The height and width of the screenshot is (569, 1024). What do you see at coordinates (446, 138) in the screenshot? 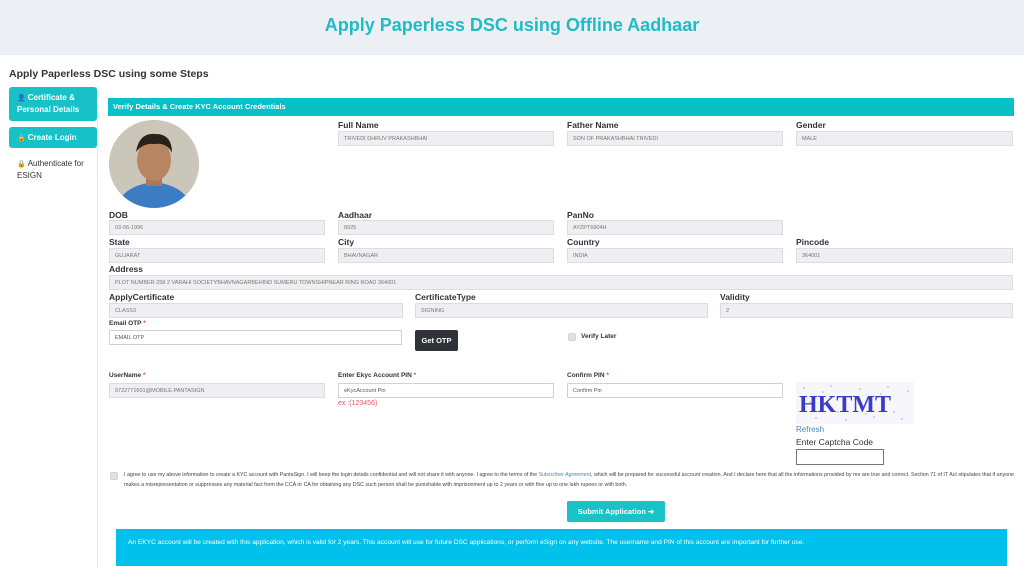
I see `full-name-field: TRIVEDI DHRUV PRAKASHBHAI` at bounding box center [446, 138].